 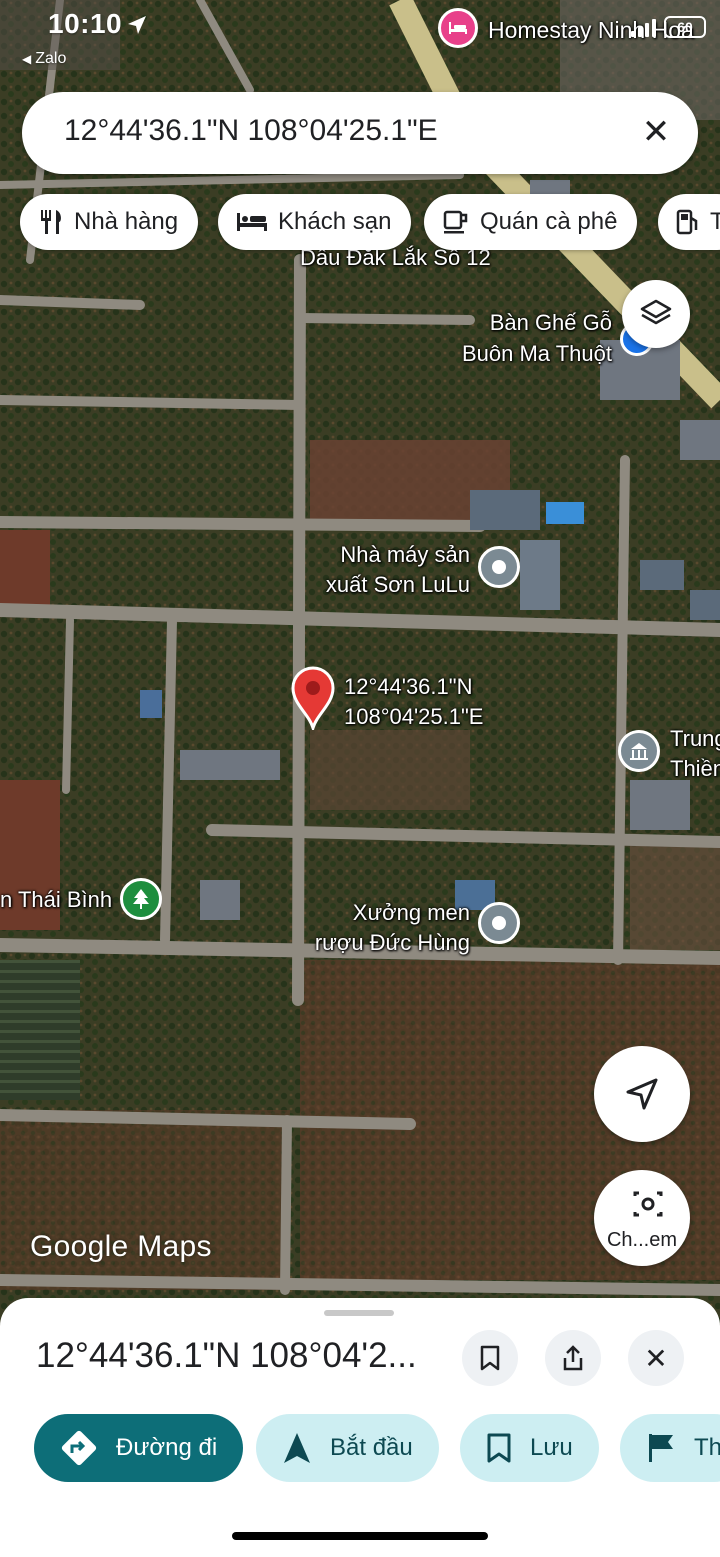 I want to click on my-location-button, so click(x=642, y=1094).